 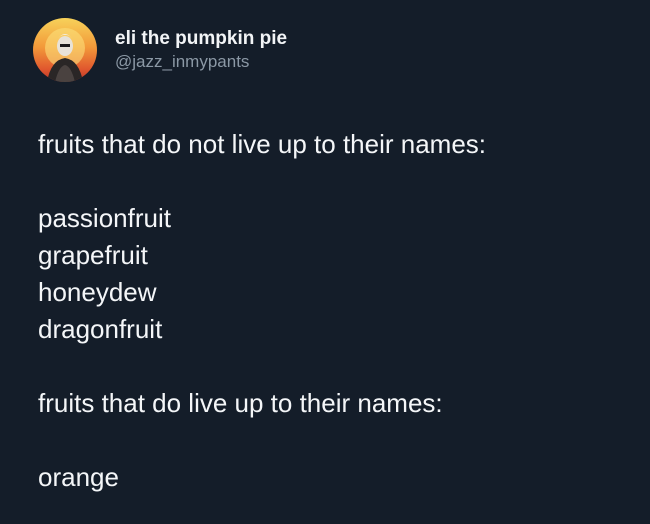 I want to click on author-names: eli the pumpkin pie @jazz_inmypants, so click(x=201, y=50).